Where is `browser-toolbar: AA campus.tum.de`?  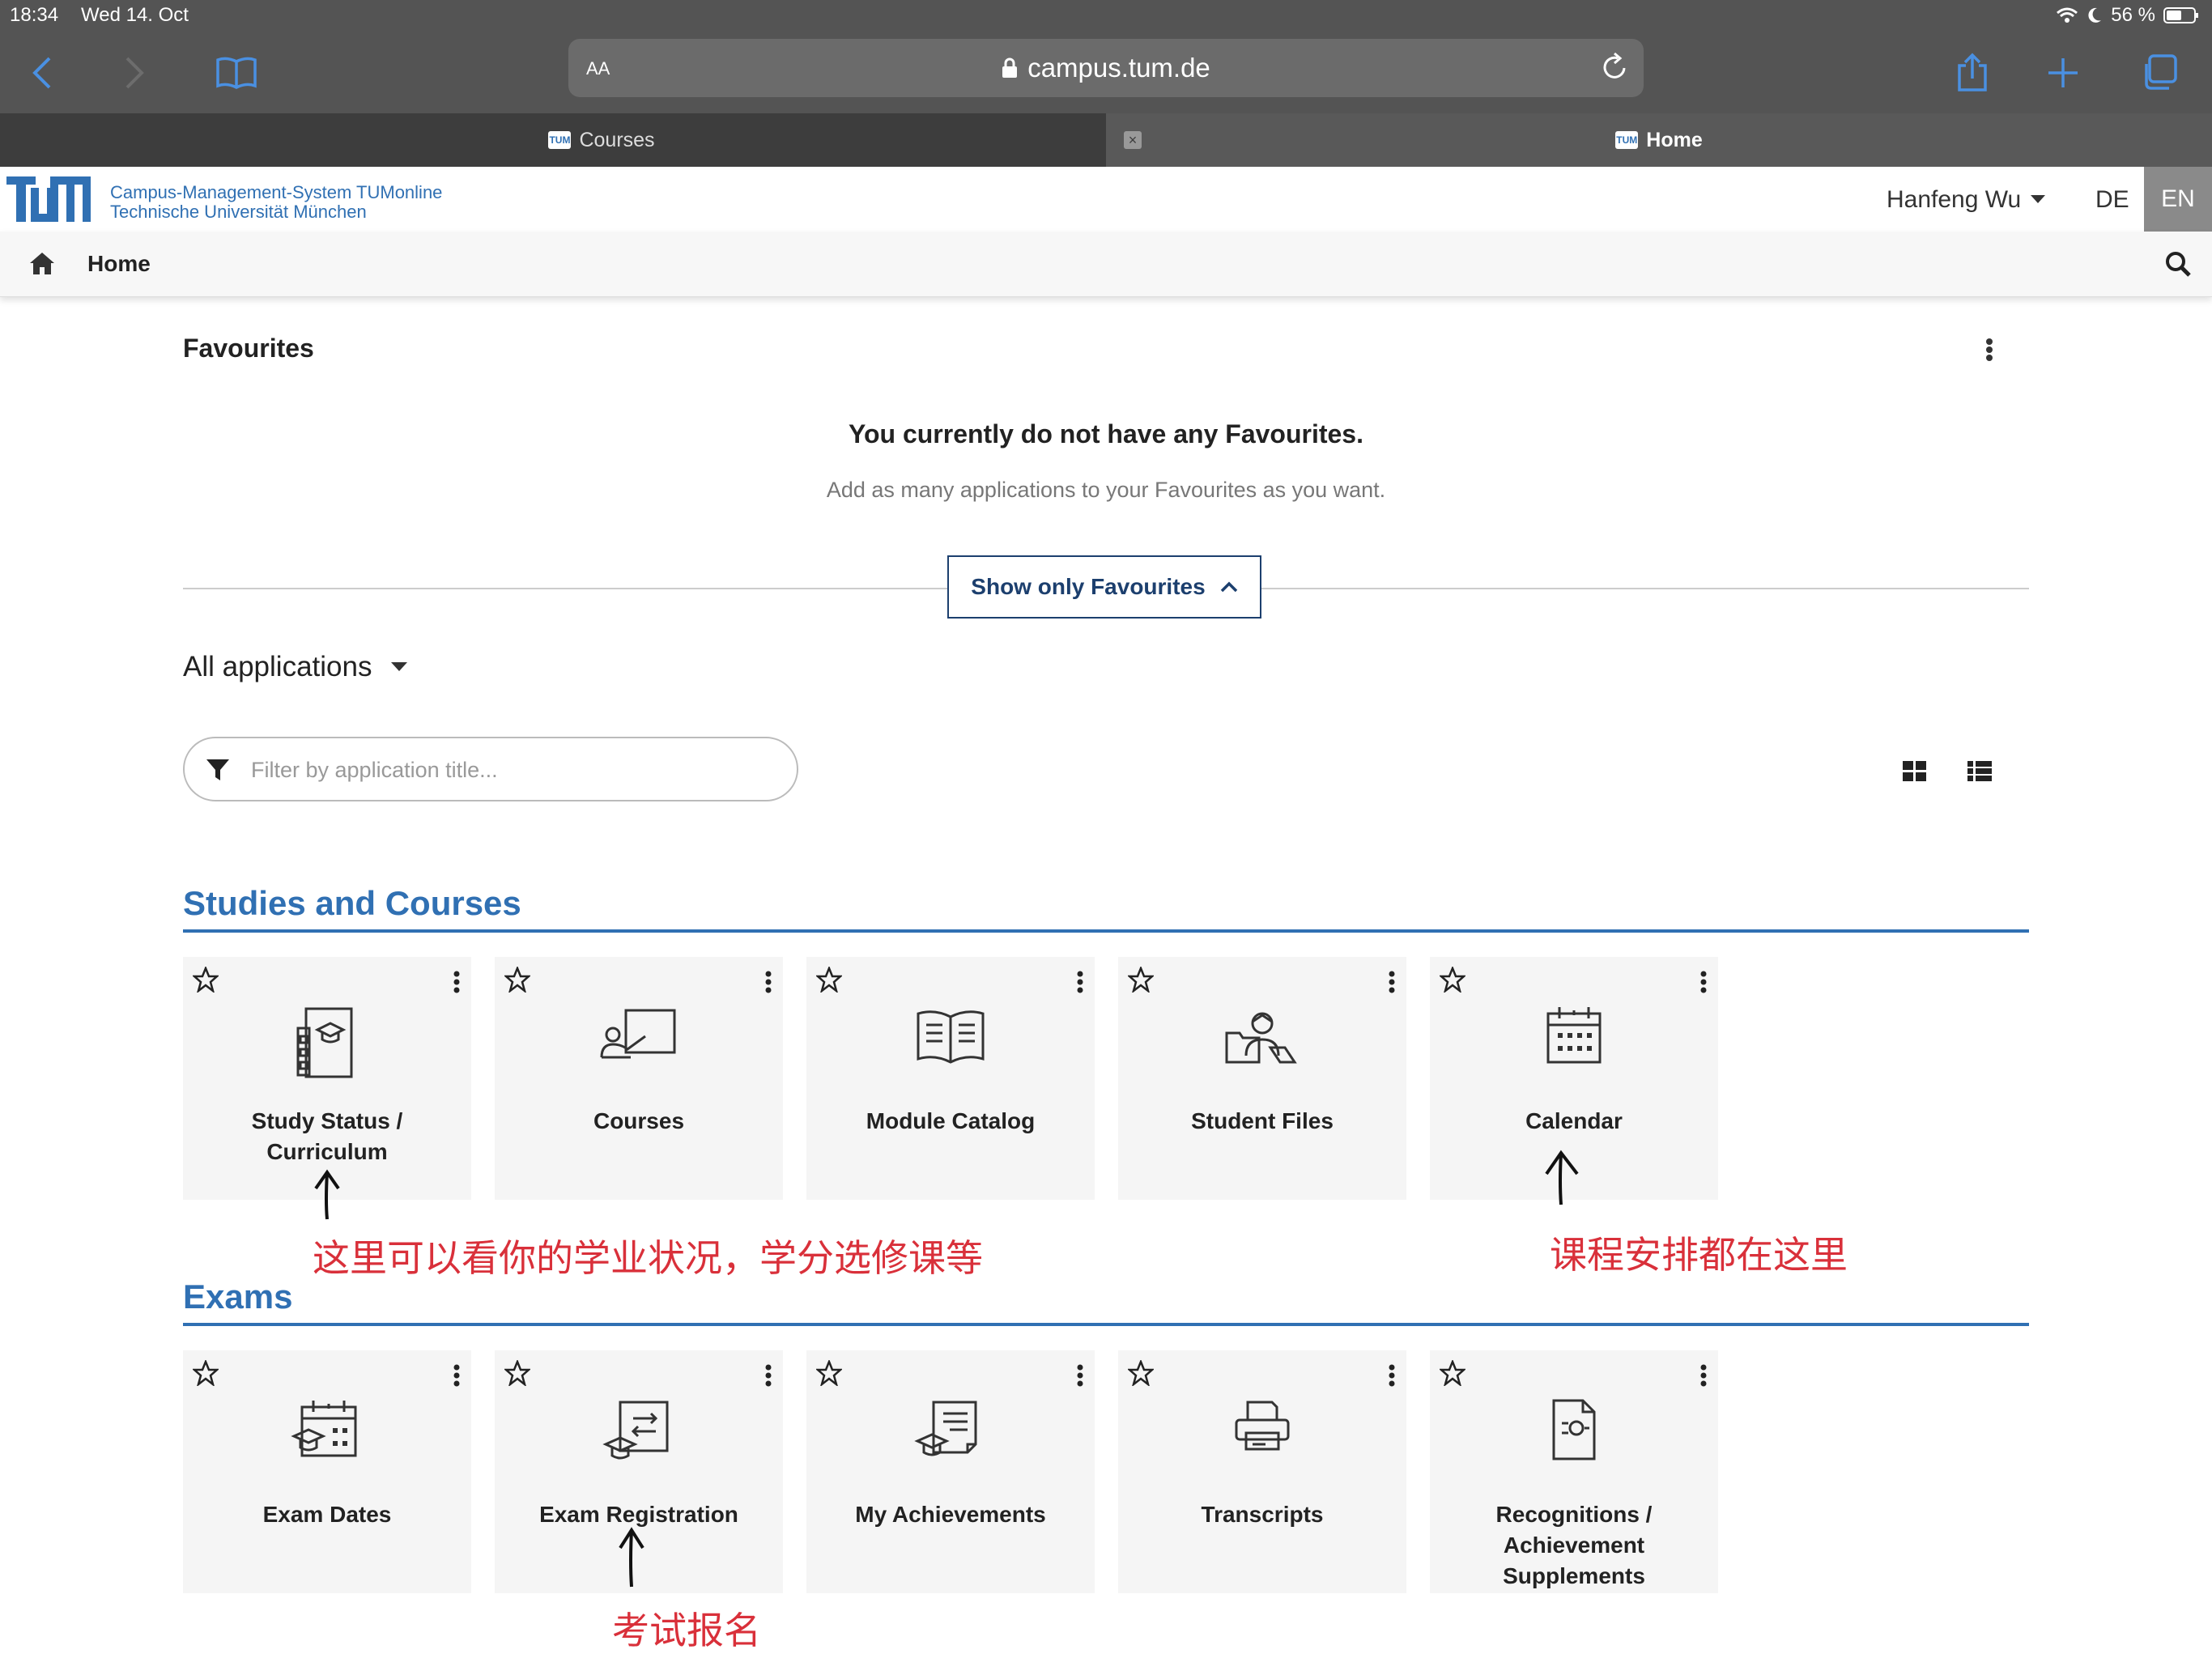
browser-toolbar: AA campus.tum.de is located at coordinates (1106, 72).